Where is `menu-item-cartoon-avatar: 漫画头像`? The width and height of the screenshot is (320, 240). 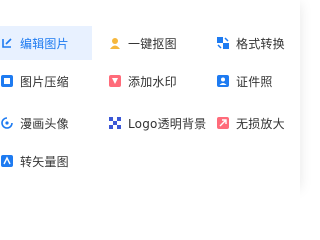
menu-item-cartoon-avatar: 漫画头像 is located at coordinates (46, 123).